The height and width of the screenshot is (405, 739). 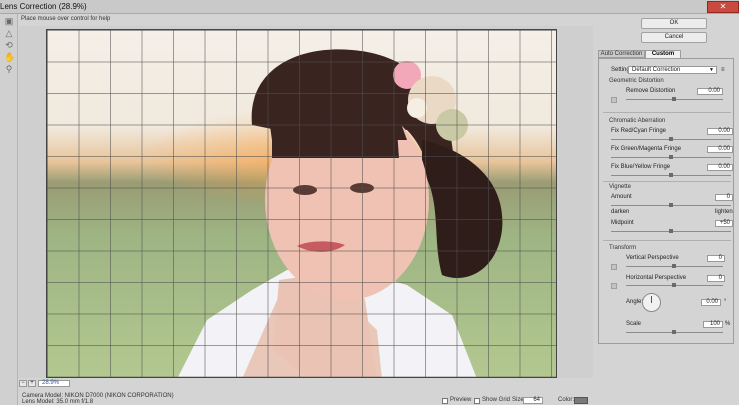 I want to click on distortion-icon, so click(x=614, y=100).